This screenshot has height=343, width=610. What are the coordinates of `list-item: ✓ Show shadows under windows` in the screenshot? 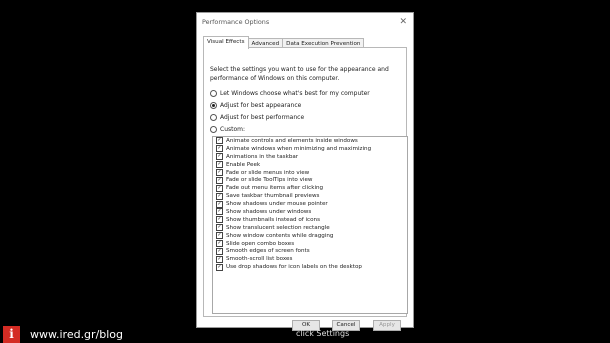 It's located at (310, 212).